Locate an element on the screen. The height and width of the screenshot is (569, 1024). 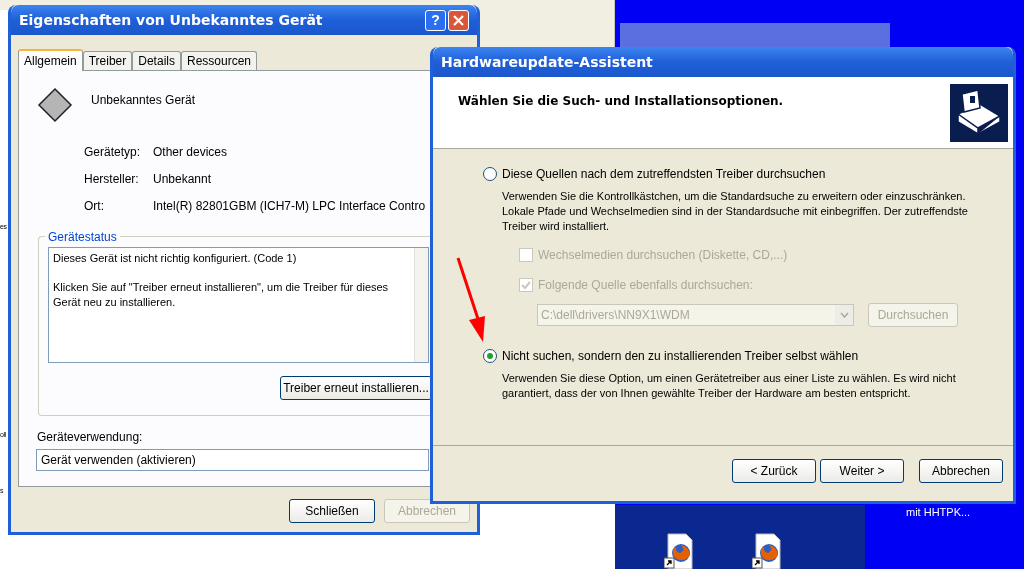
field-value: Intel(R) 82801GBM (ICH7-M) LPC Interface Contro is located at coordinates (289, 206).